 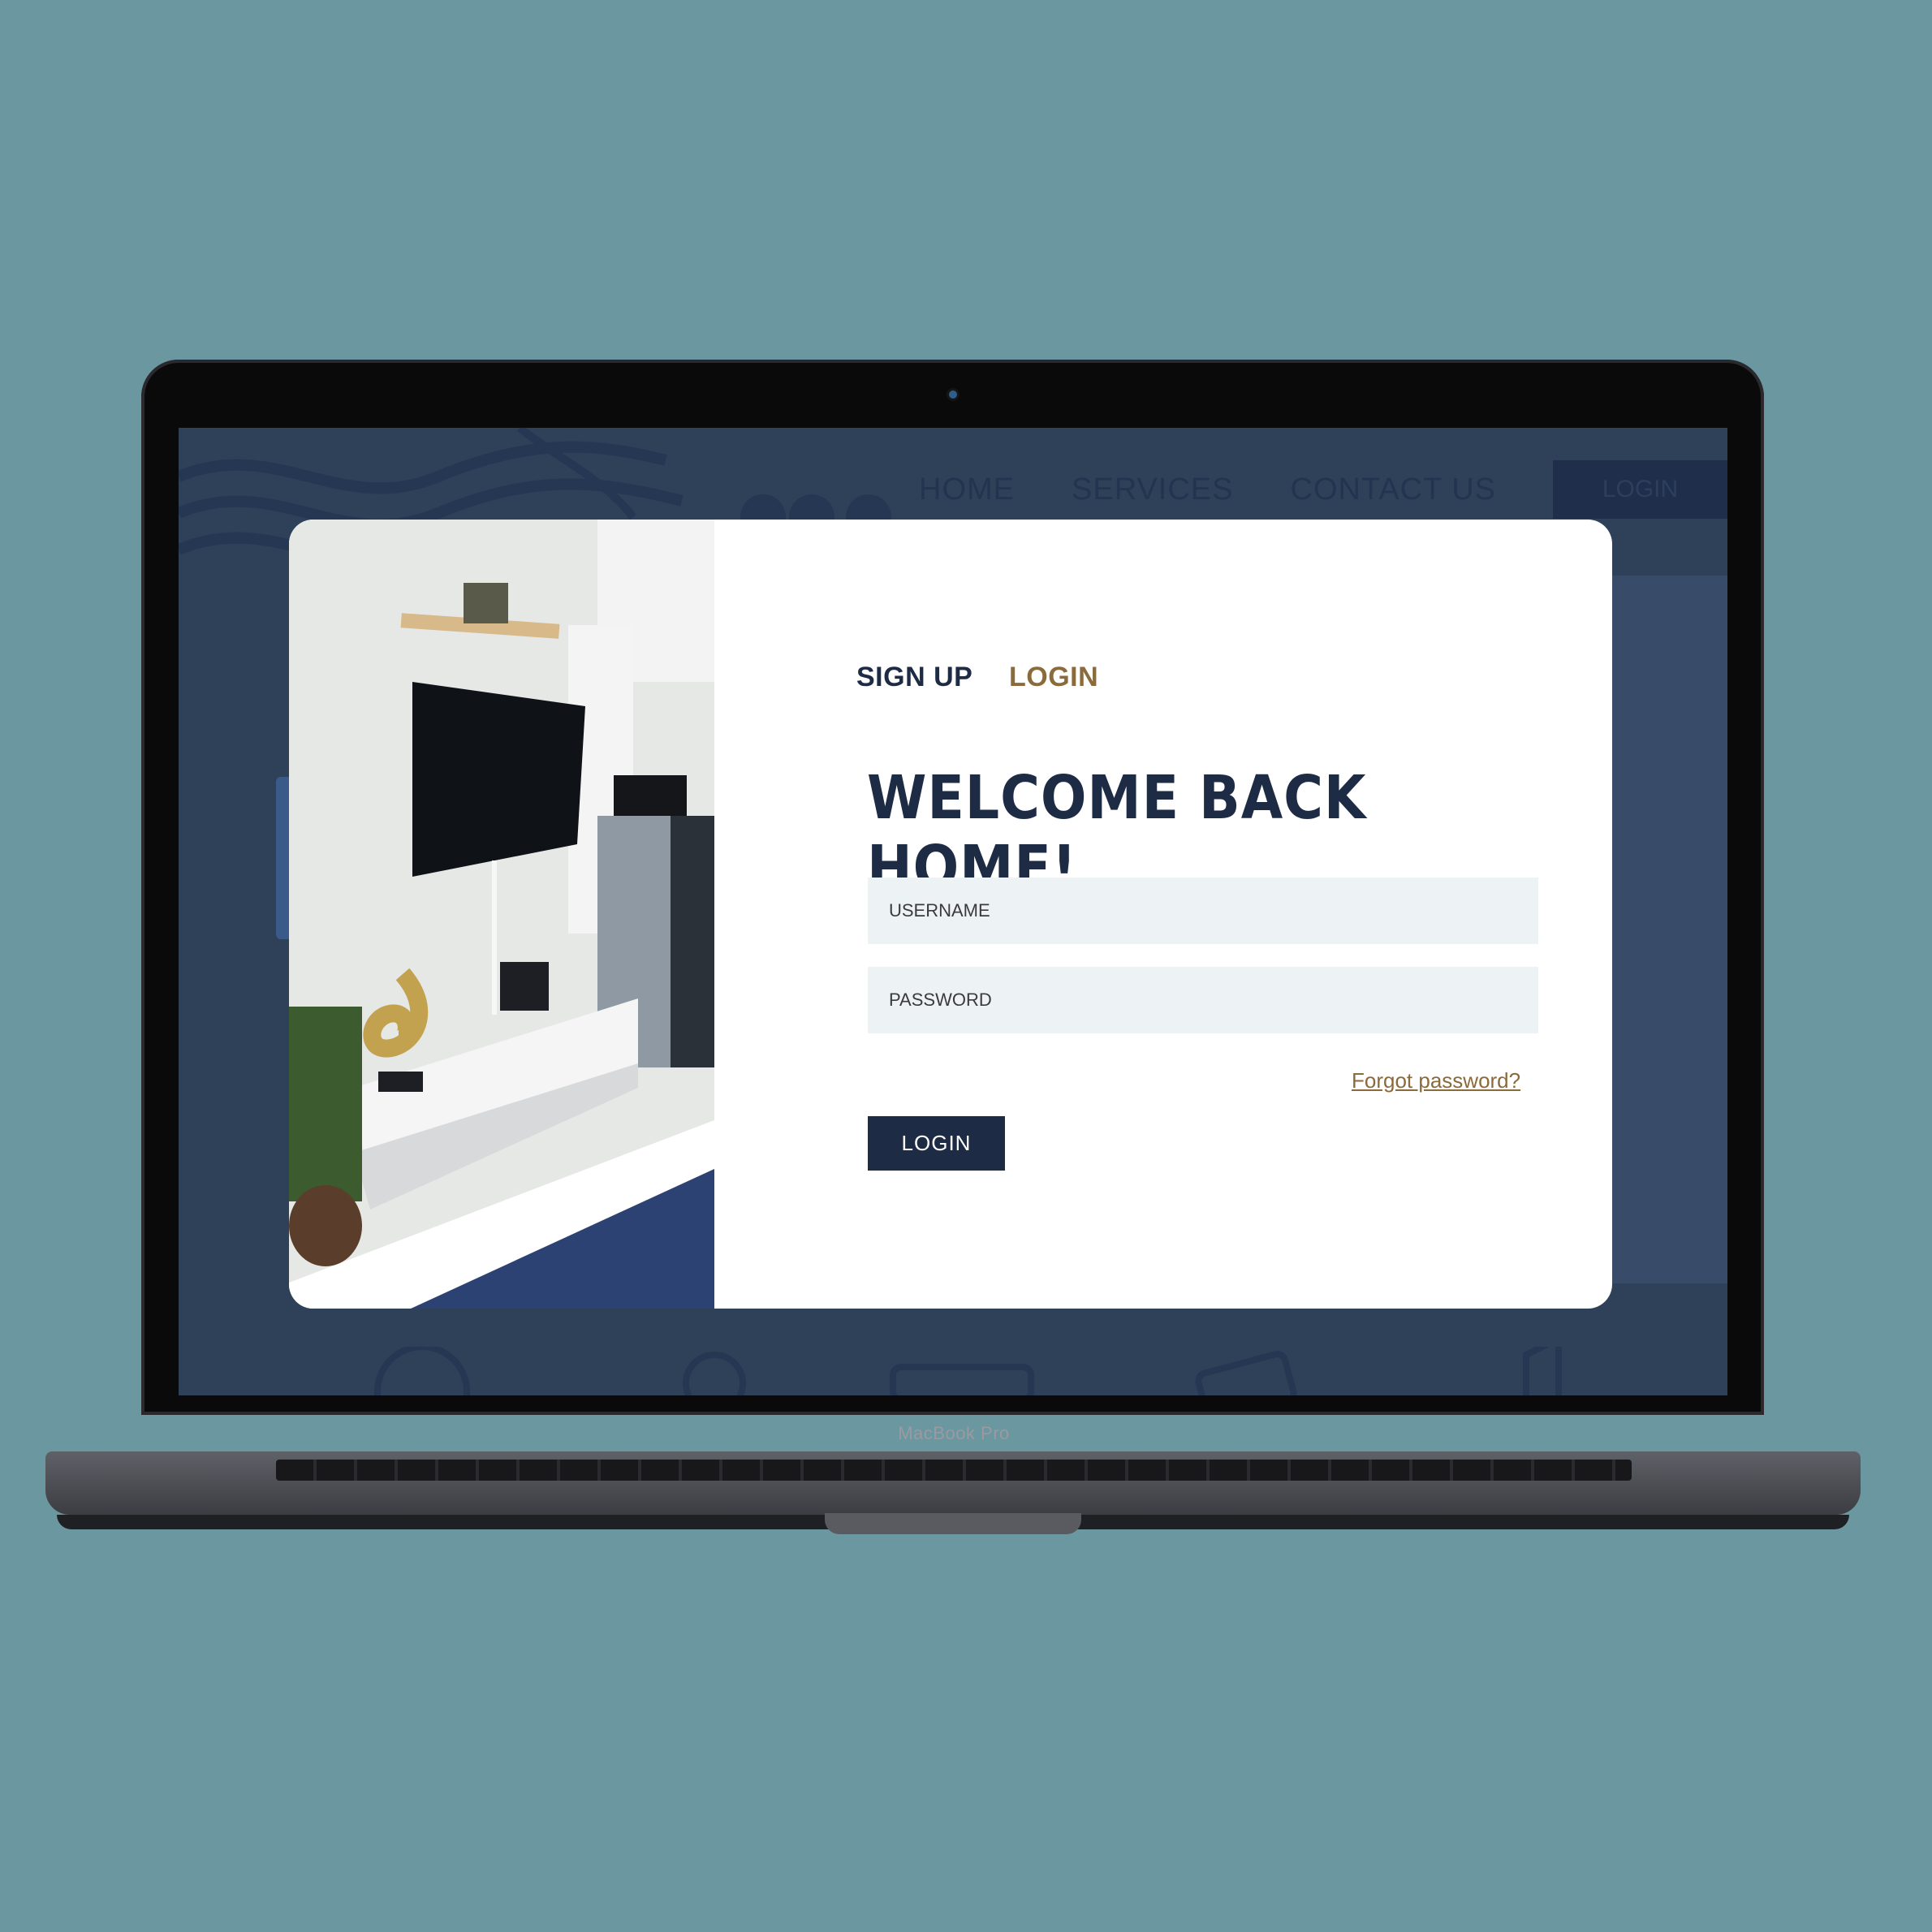 I want to click on nav-home: HOME, so click(x=967, y=489).